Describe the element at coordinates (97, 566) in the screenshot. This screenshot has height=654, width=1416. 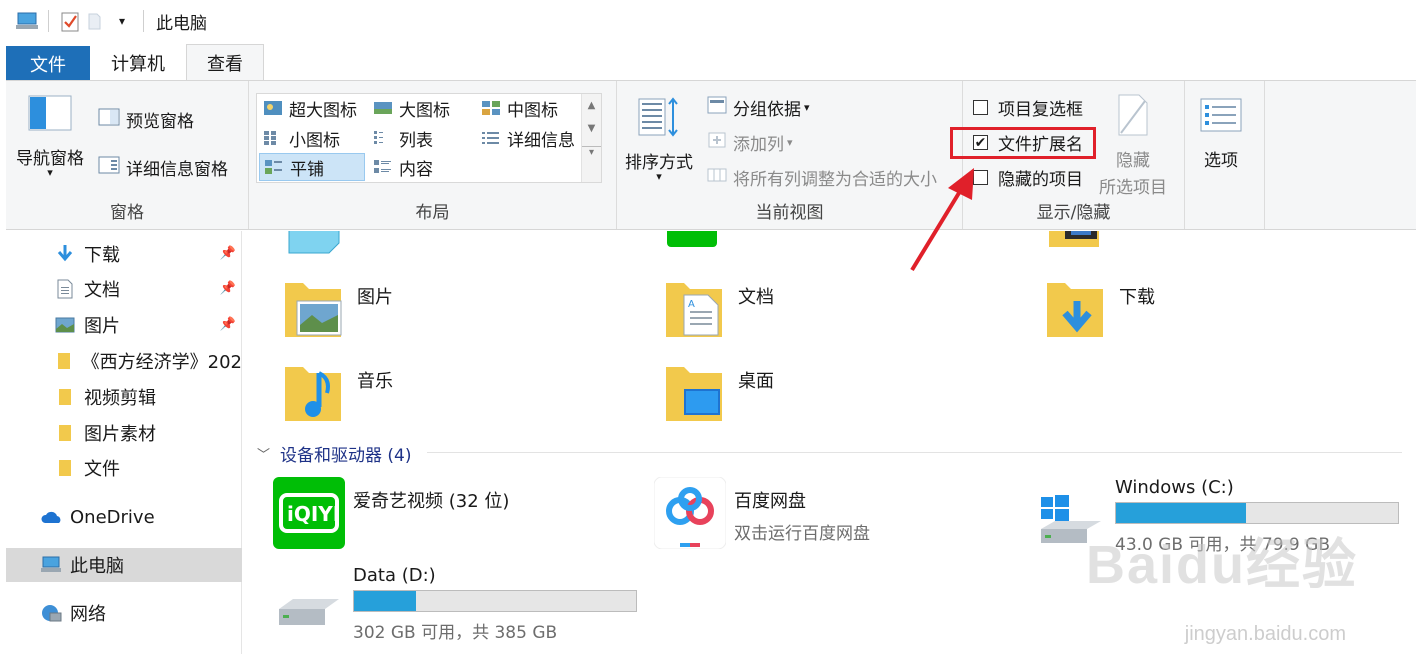
I see `nav-item-label: 此电脑` at that location.